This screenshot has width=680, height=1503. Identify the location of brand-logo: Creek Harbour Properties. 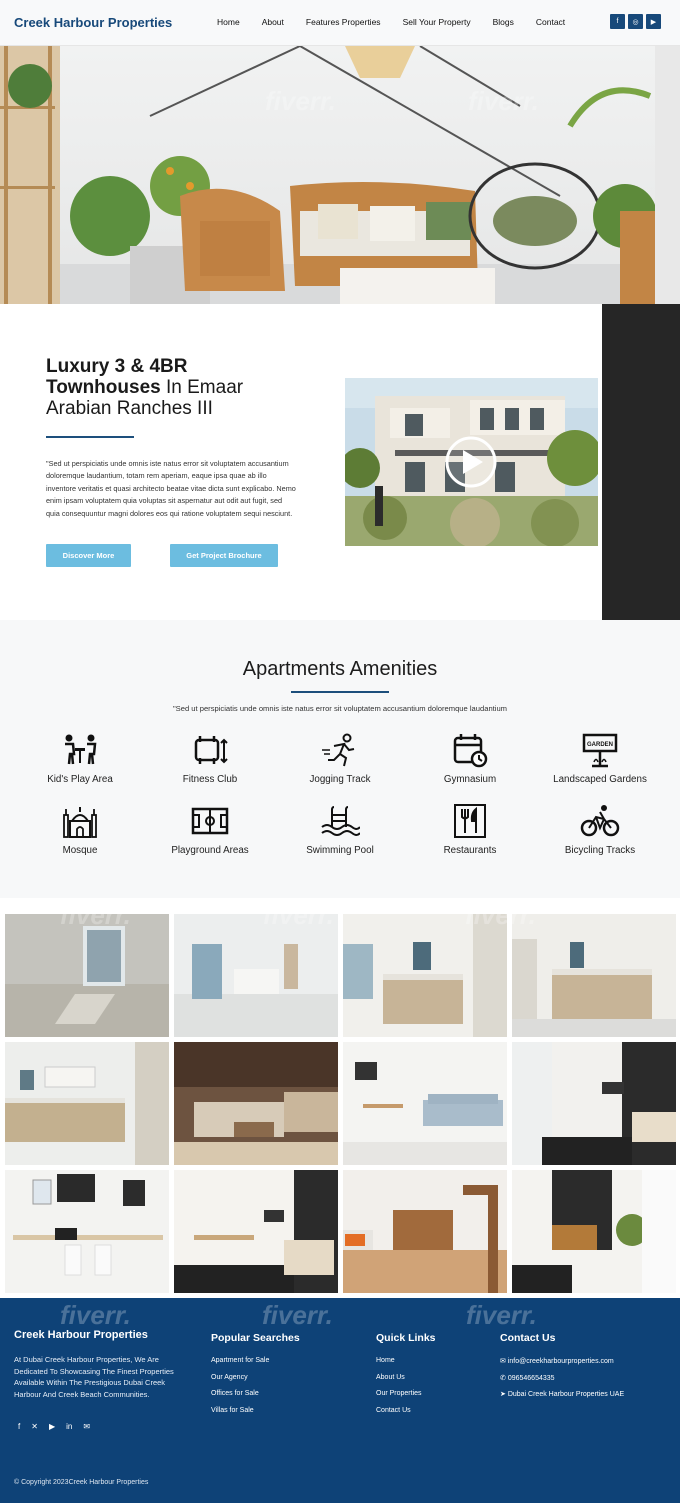
(93, 22).